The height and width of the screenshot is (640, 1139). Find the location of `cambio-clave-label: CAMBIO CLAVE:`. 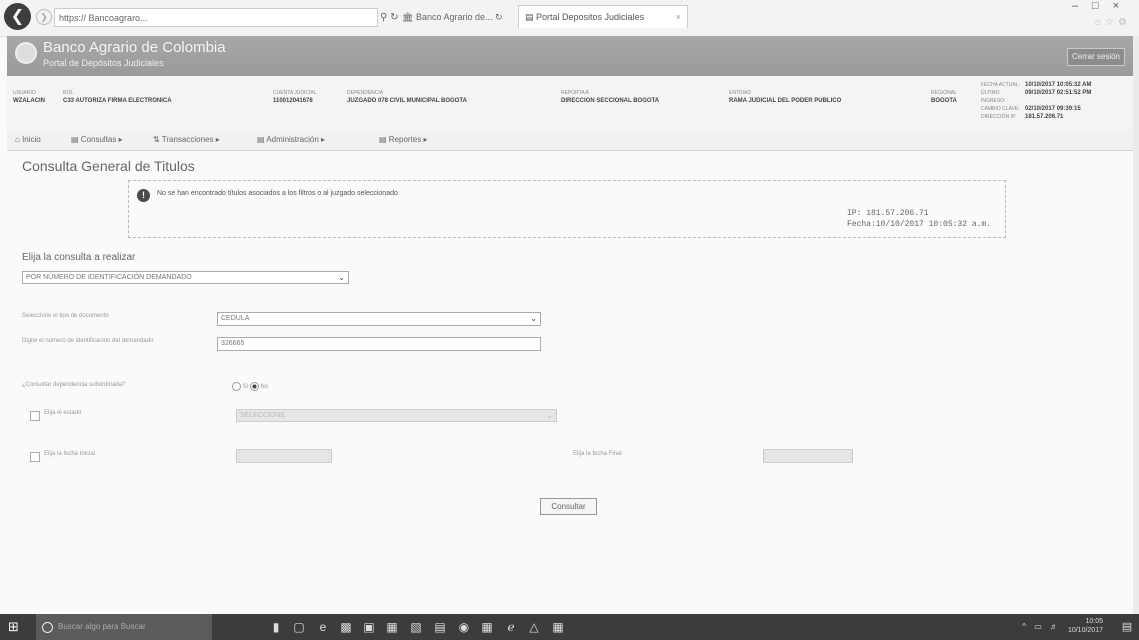

cambio-clave-label: CAMBIO CLAVE: is located at coordinates (1000, 109).